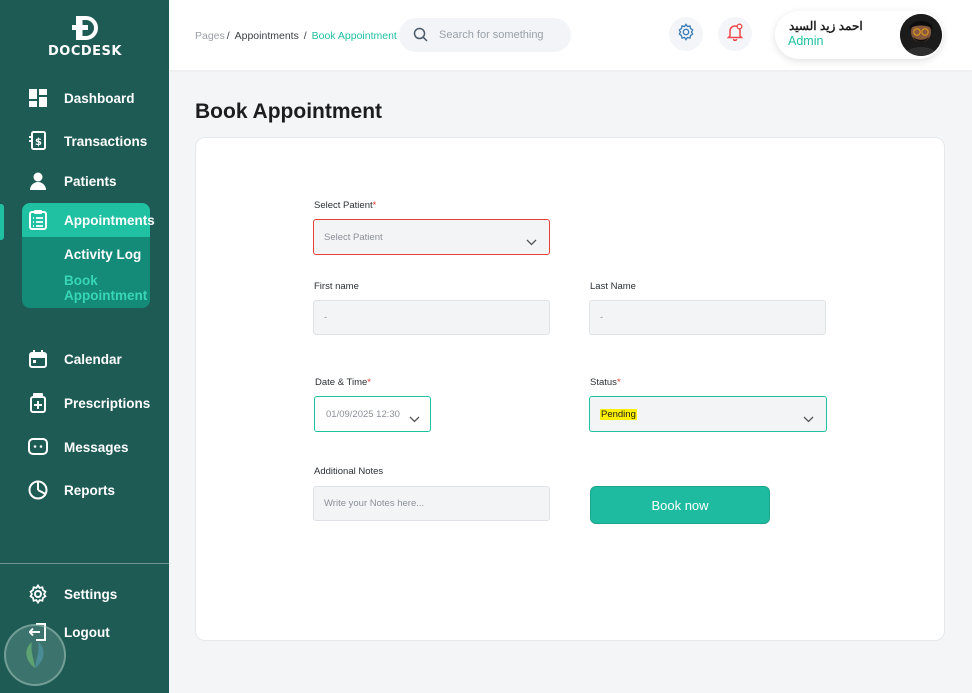  I want to click on subitem-book-appointment: Book Appointment, so click(109, 288).